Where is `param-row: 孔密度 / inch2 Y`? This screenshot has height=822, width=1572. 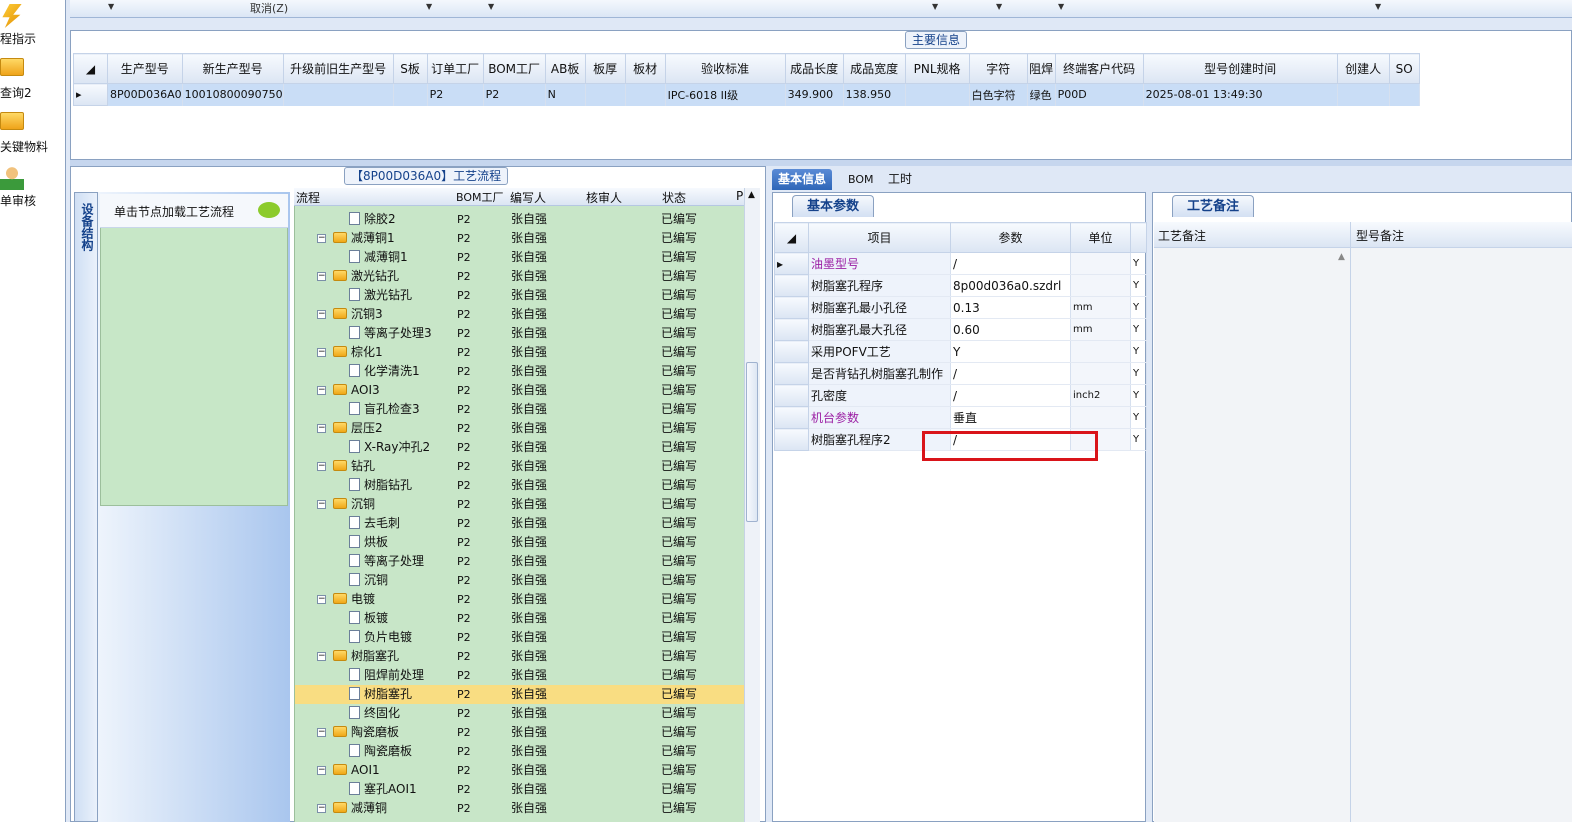
param-row: 孔密度 / inch2 Y is located at coordinates (960, 395).